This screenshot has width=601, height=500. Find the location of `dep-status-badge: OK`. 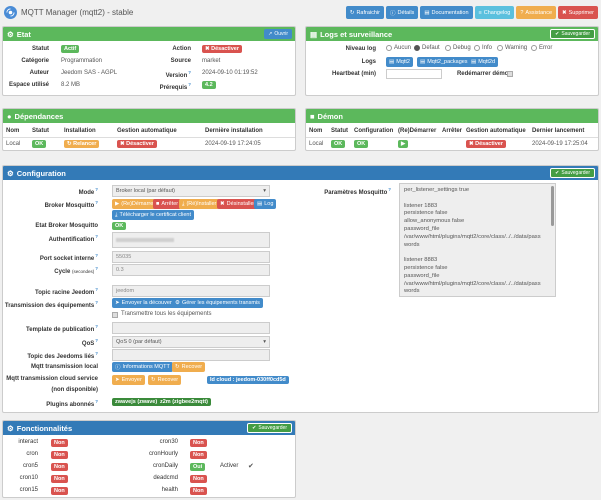

dep-status-badge: OK is located at coordinates (39, 144).